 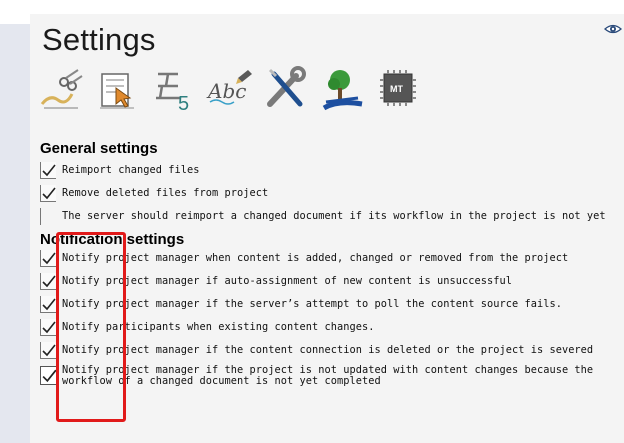 I want to click on remove-deleted-files-checkbox, so click(x=48, y=193).